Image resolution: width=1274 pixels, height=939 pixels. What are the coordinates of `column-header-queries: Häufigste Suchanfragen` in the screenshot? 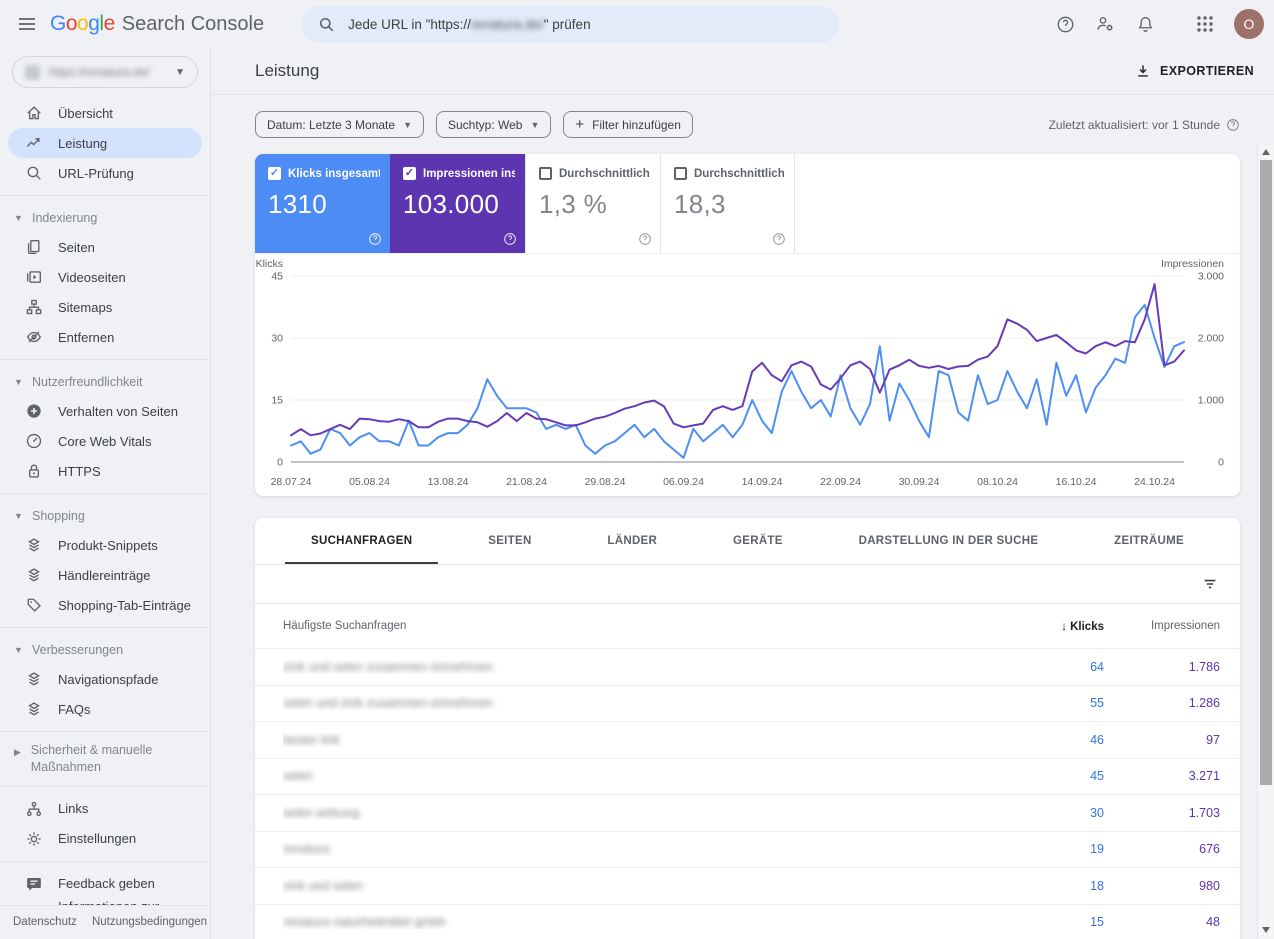 It's located at (633, 626).